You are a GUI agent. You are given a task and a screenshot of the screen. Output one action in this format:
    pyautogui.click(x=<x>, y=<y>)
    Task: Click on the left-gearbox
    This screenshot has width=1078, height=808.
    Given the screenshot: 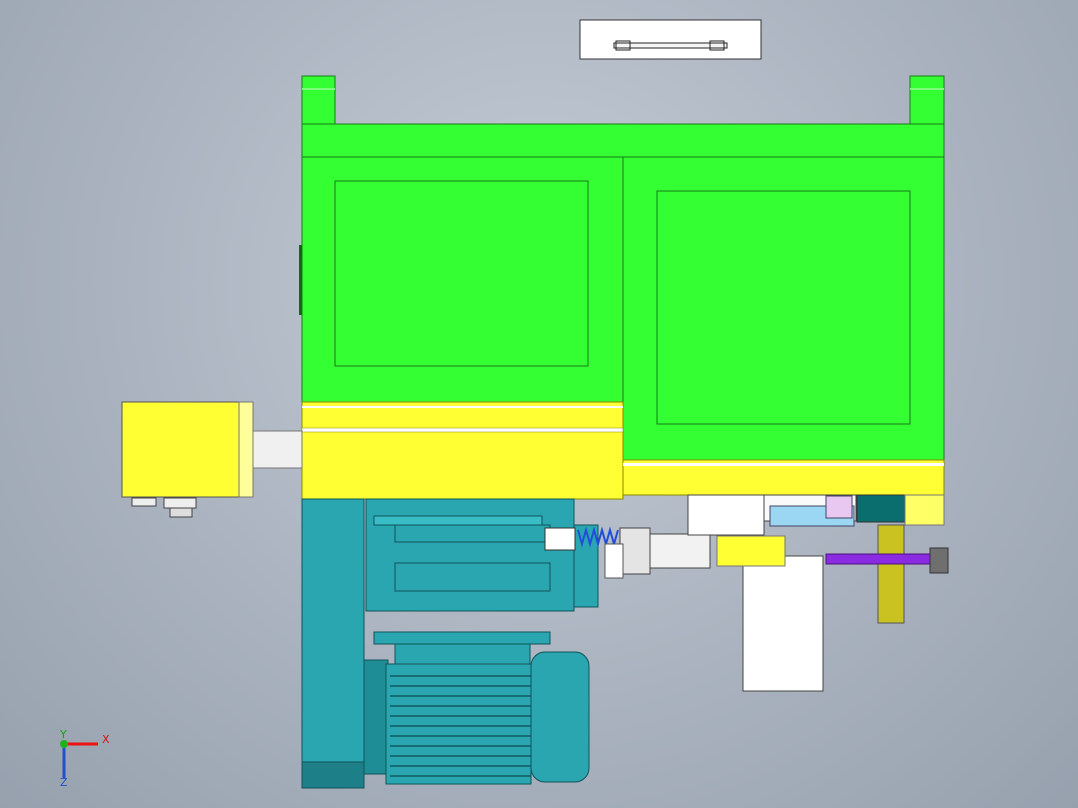 What is the action you would take?
    pyautogui.click(x=212, y=459)
    